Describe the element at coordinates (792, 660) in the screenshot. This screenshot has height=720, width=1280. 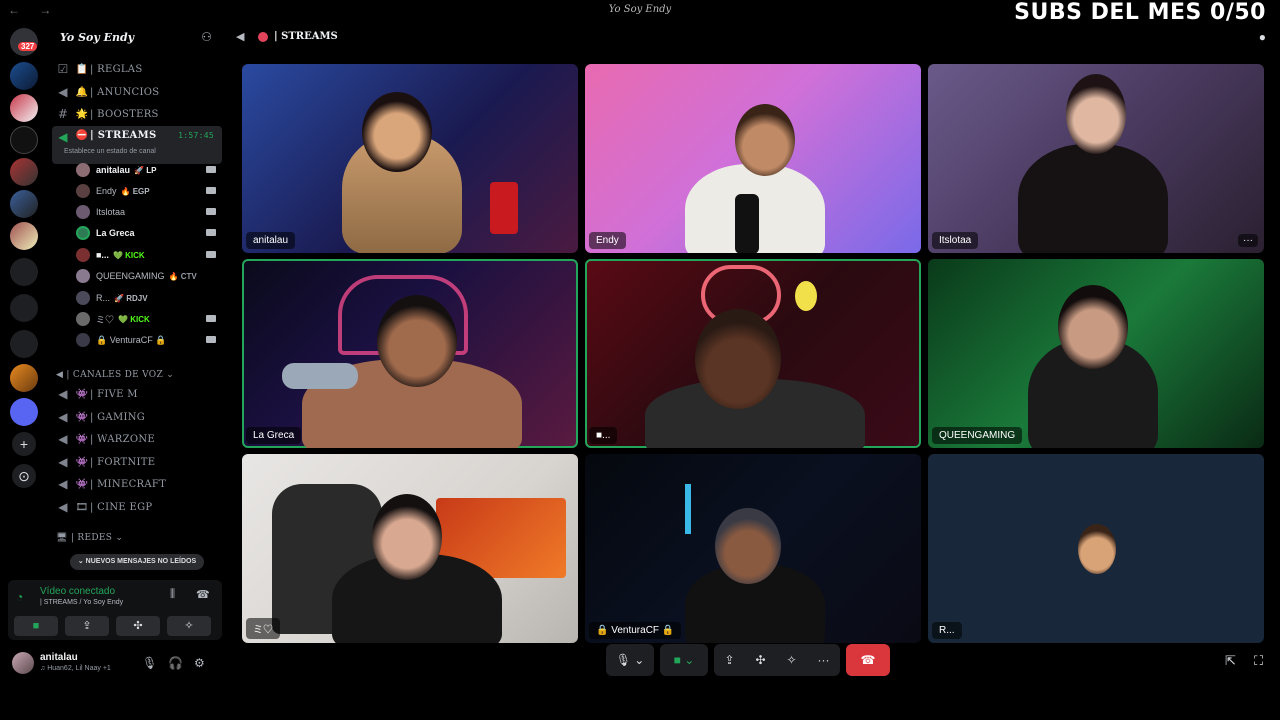
I see `soundboard-icon: ✧` at that location.